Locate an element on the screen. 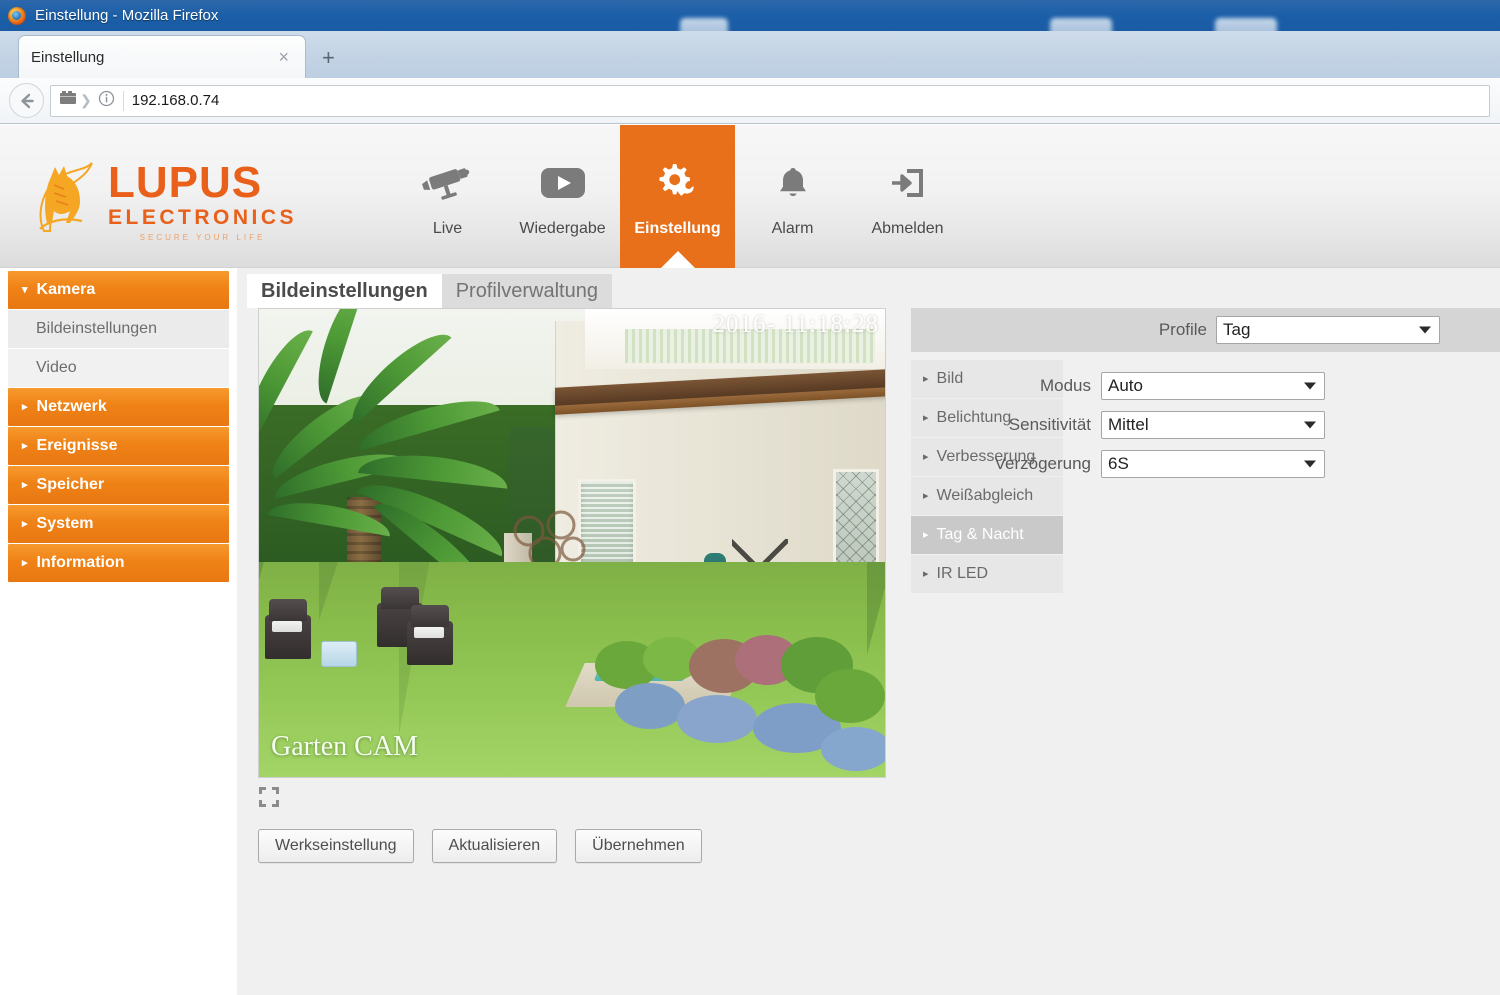 The height and width of the screenshot is (995, 1500). aktualisieren-button: Aktualisieren is located at coordinates (494, 846).